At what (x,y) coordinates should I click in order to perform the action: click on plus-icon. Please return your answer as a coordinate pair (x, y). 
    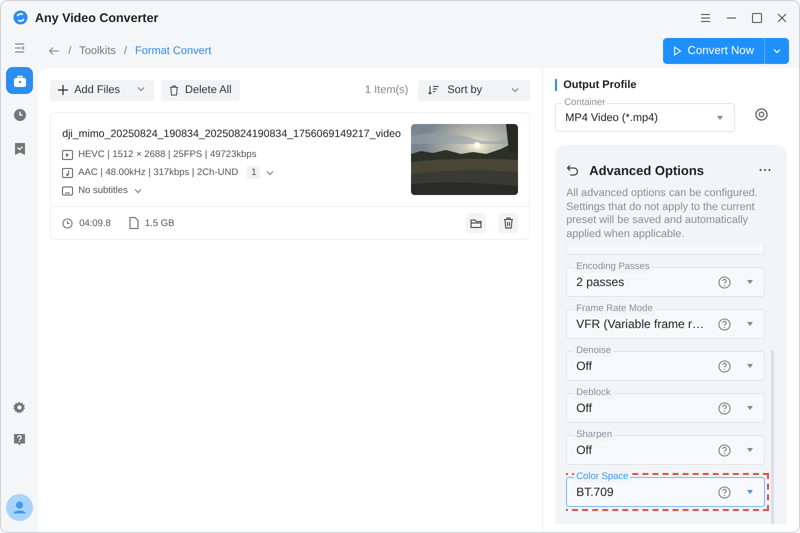
    Looking at the image, I should click on (63, 90).